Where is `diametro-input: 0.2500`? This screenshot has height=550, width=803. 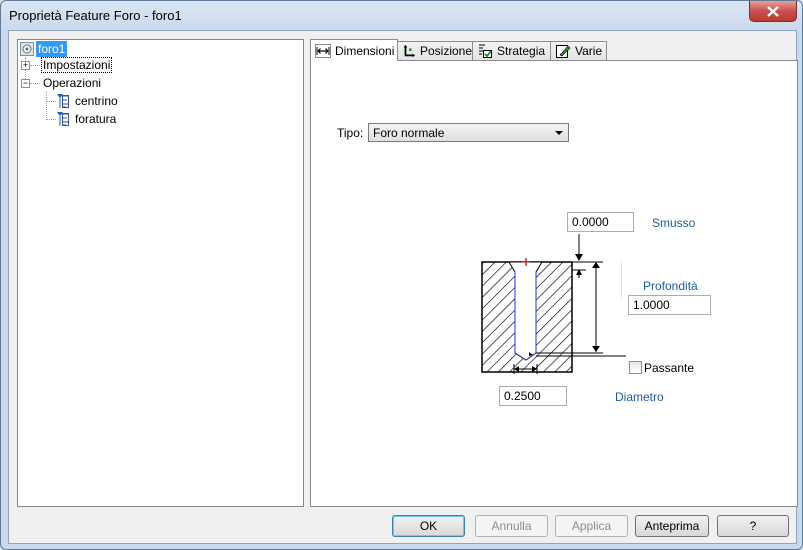 diametro-input: 0.2500 is located at coordinates (533, 396).